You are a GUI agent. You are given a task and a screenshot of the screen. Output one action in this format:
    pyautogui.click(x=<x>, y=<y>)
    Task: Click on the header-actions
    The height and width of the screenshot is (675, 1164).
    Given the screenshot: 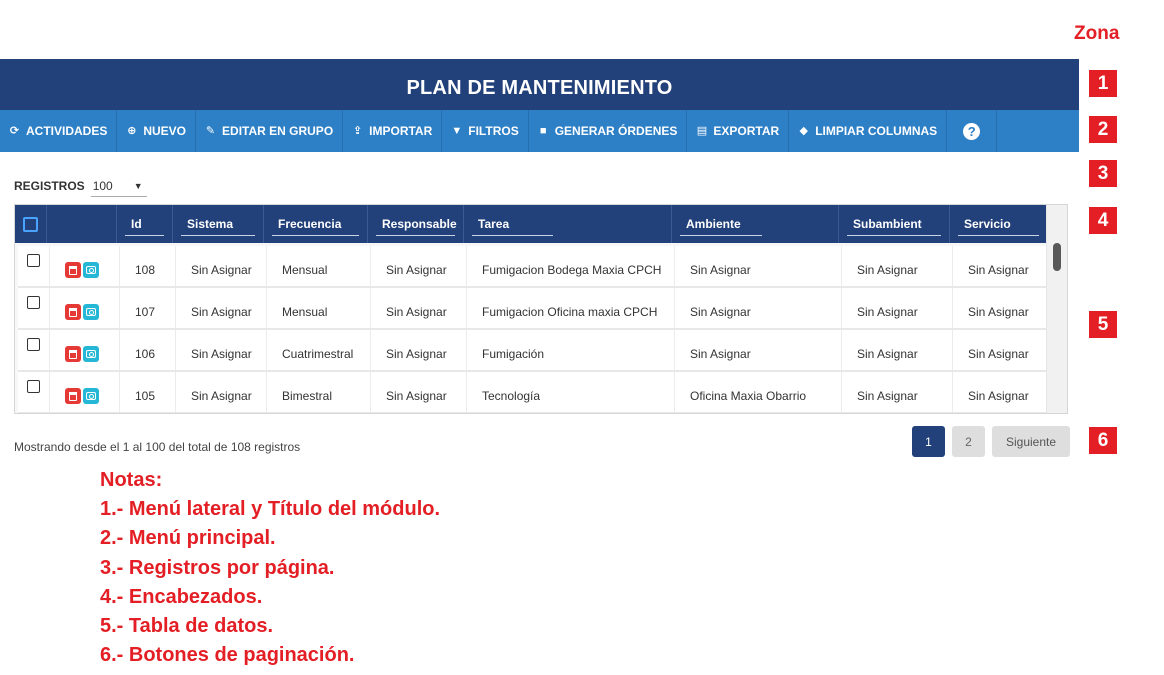 What is the action you would take?
    pyautogui.click(x=82, y=224)
    